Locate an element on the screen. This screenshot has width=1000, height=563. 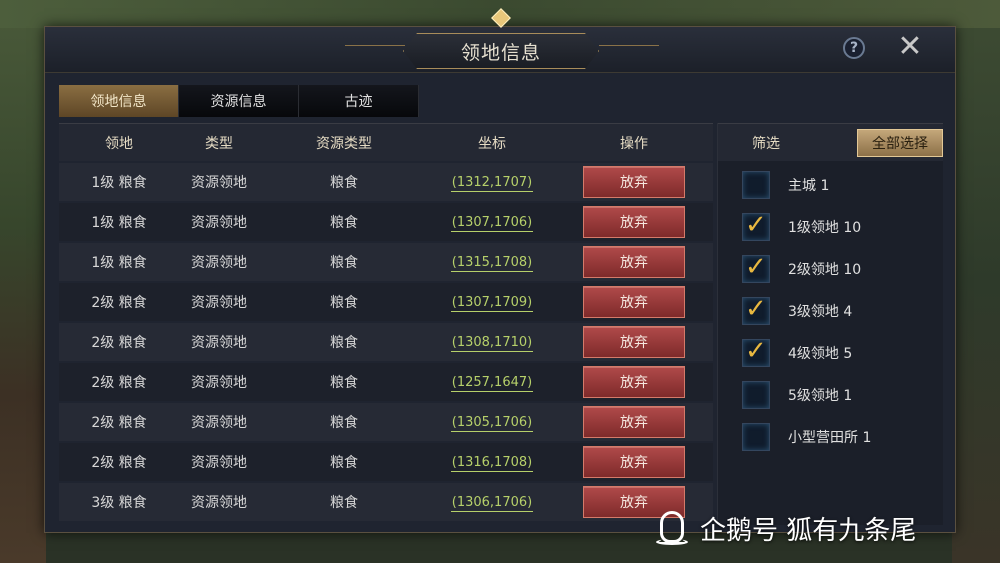
coord-link: (1307,1709) is located at coordinates (492, 303).